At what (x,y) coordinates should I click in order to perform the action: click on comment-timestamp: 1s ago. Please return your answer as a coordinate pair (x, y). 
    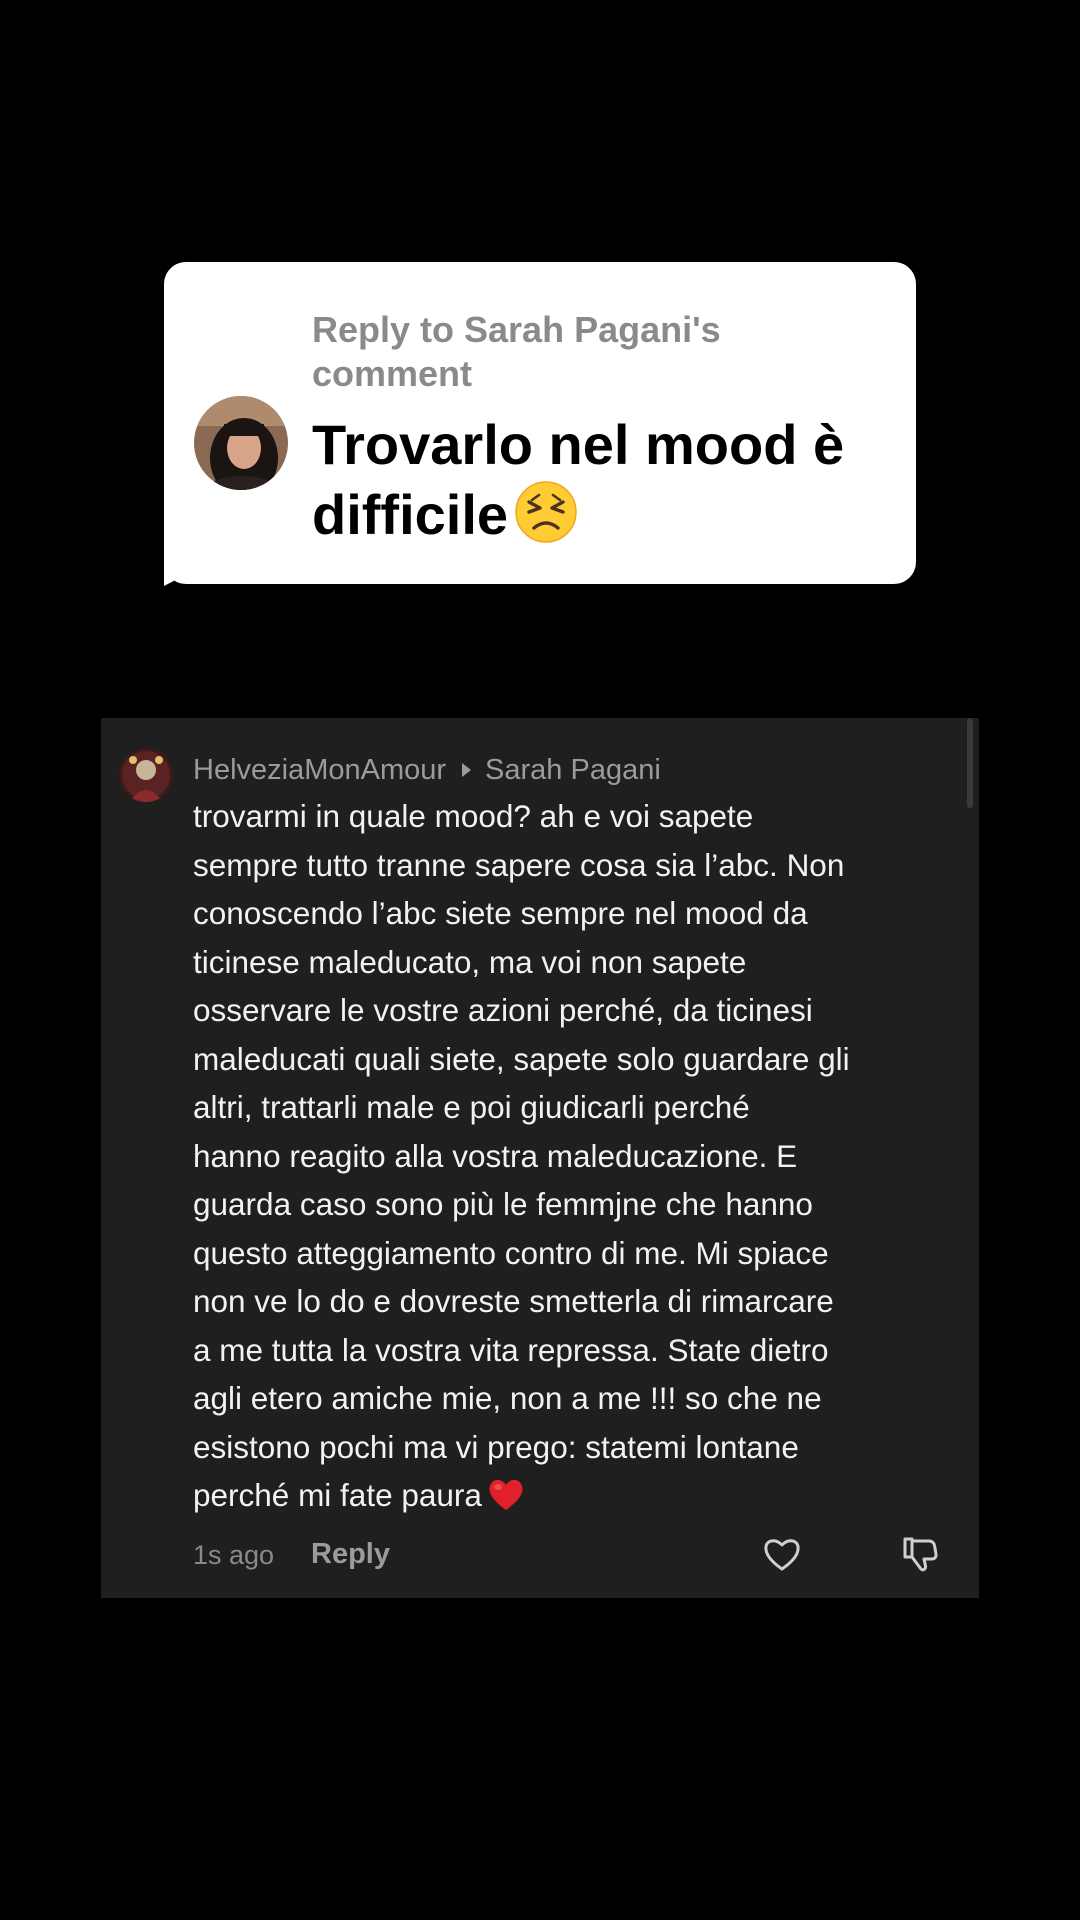
    Looking at the image, I should click on (234, 1555).